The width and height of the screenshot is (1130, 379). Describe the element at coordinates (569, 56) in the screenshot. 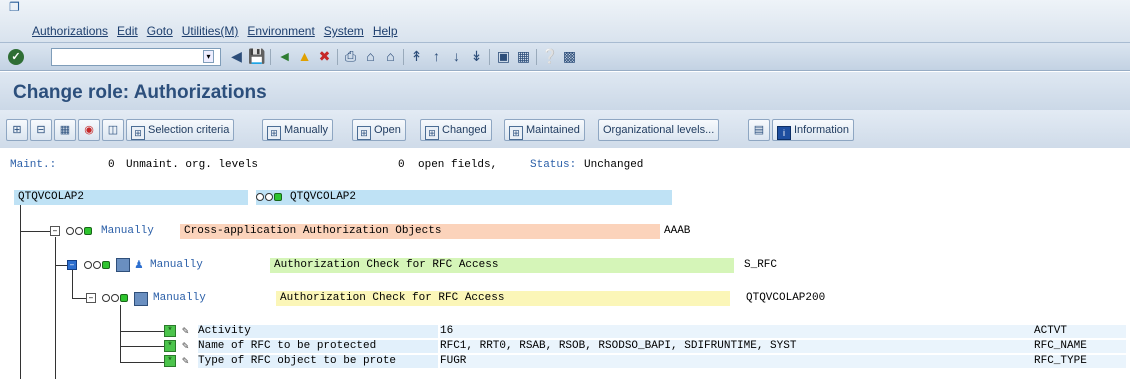

I see `layout-menu-icon: ▩` at that location.